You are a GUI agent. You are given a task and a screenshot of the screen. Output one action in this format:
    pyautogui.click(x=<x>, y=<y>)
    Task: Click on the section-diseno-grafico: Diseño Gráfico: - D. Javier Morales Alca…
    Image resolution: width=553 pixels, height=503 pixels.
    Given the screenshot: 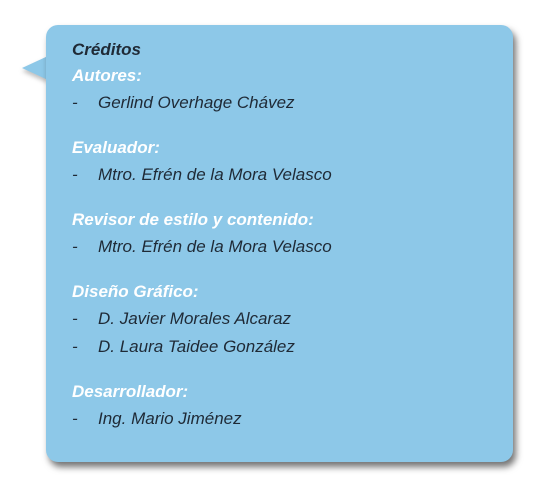 What is the action you would take?
    pyautogui.click(x=292, y=319)
    